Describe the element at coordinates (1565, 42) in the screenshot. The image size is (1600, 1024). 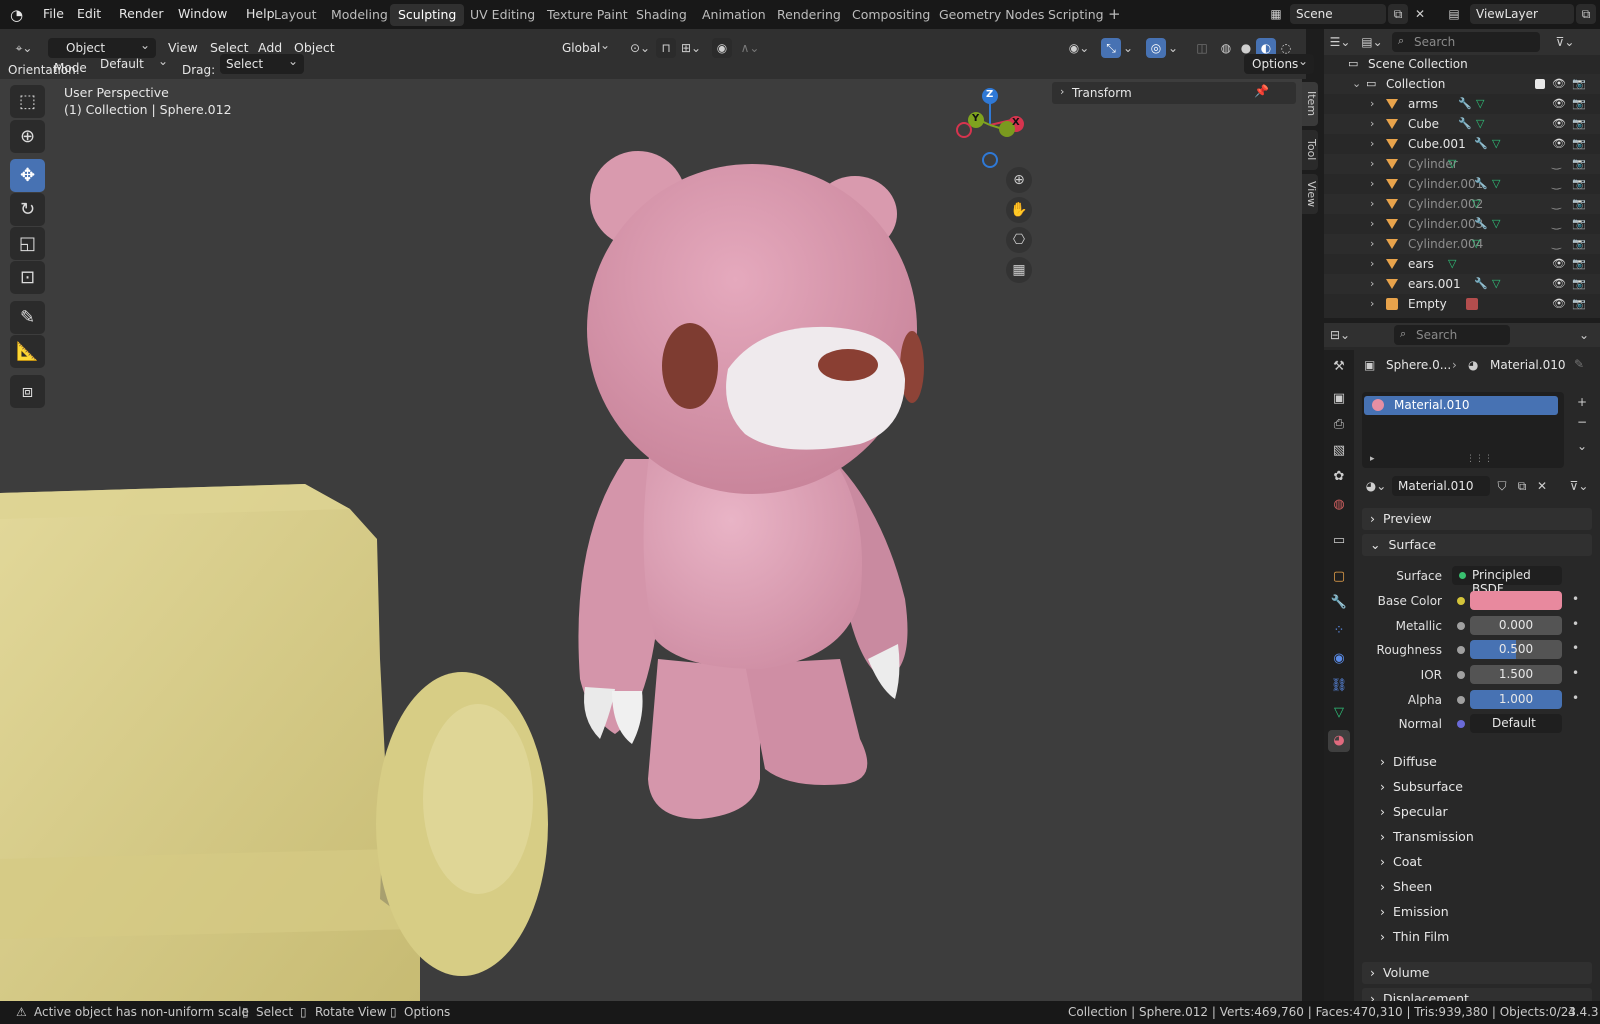
I see `filter-icon: ⊽⌄` at that location.